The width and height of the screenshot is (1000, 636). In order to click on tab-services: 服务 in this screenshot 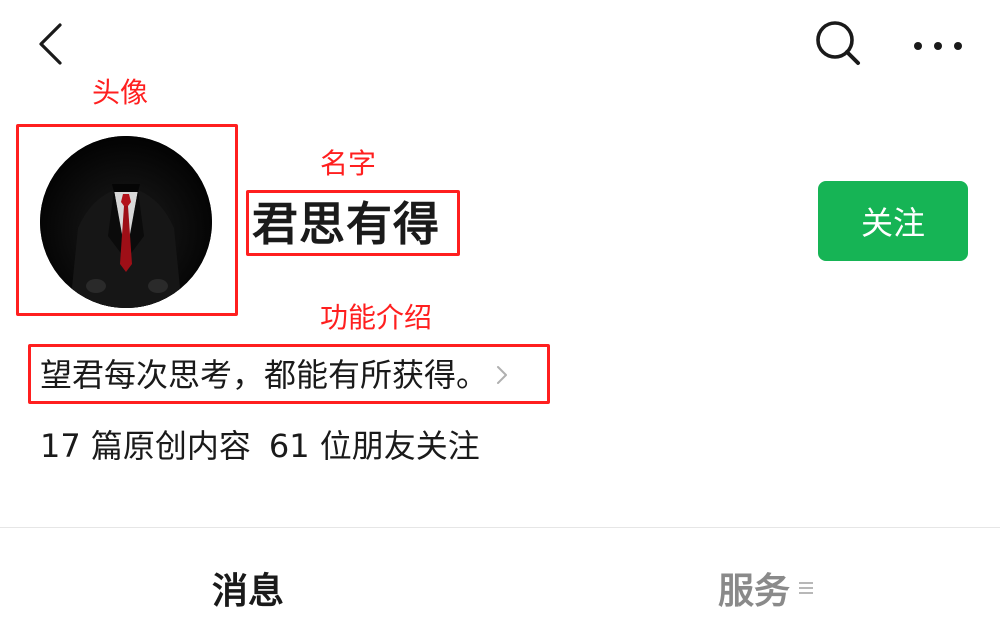, I will do `click(766, 588)`.